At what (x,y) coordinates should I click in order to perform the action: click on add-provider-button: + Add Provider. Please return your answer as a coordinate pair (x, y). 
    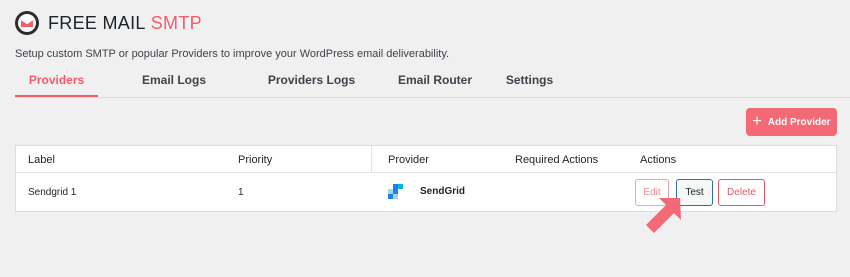
    Looking at the image, I should click on (791, 122).